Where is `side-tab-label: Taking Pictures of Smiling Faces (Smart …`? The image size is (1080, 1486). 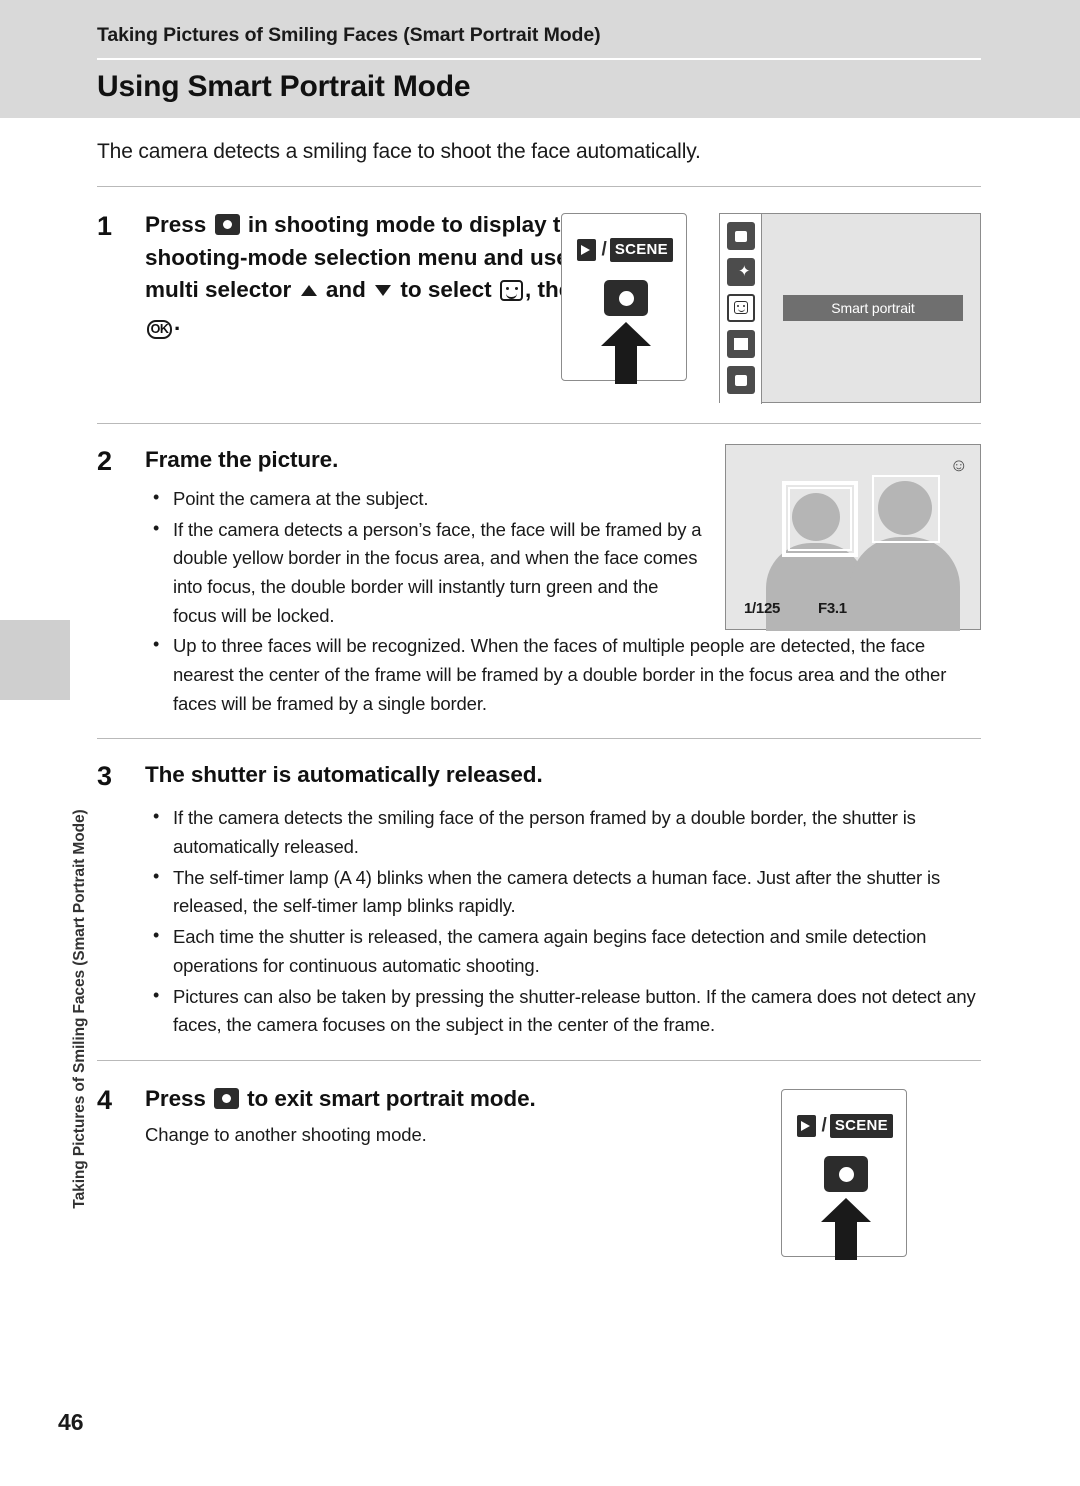
side-tab-label: Taking Pictures of Smiling Faces (Smart … is located at coordinates (79, 1009).